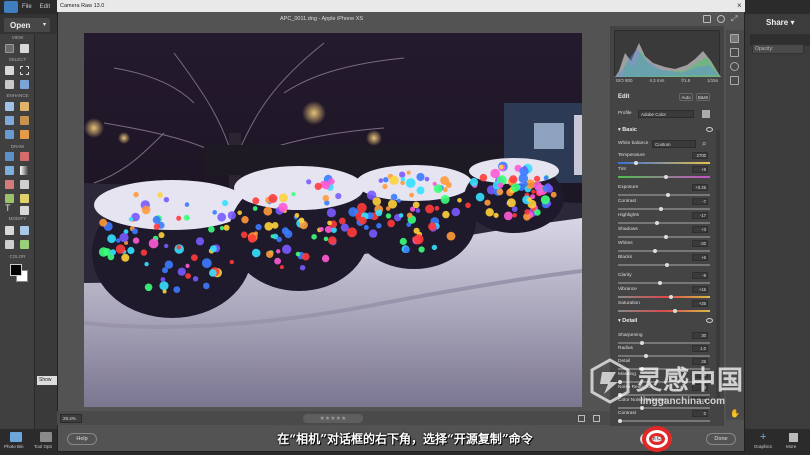 The image size is (810, 455). I want to click on detail-section-header: ▾ Detail, so click(627, 321).